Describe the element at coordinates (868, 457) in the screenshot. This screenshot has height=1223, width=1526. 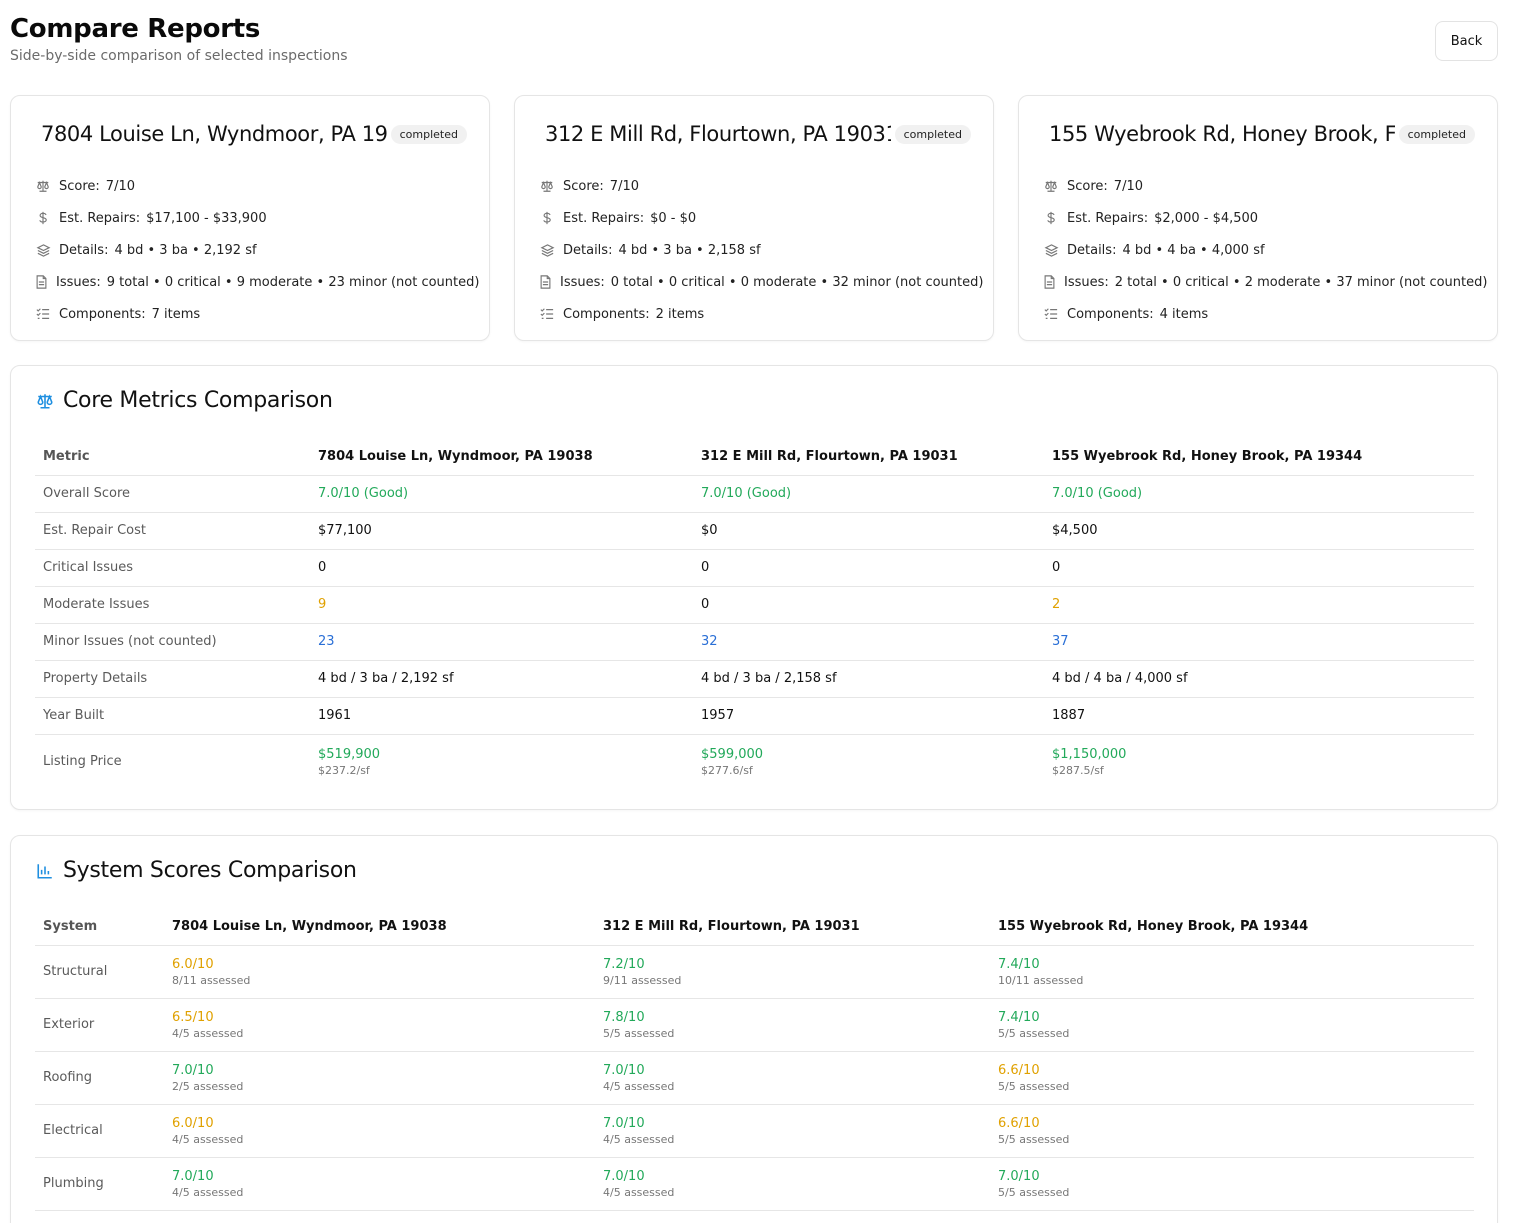
I see `column-header: 312 E Mill Rd, Flourtown, PA 19031` at that location.